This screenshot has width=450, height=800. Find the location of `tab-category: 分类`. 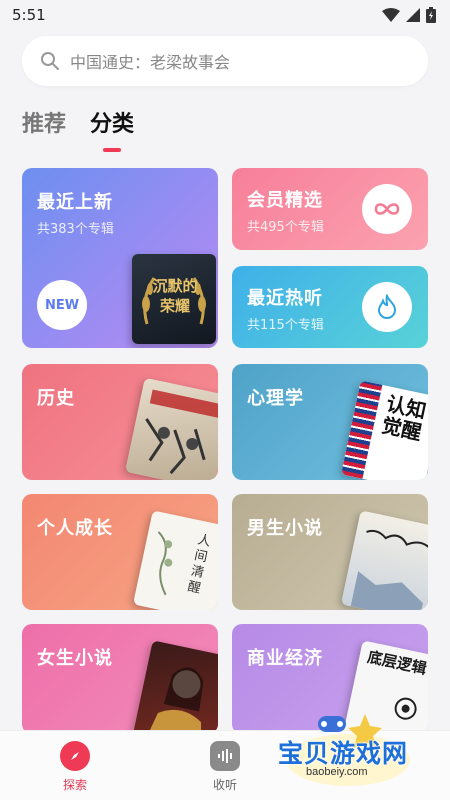

tab-category: 分类 is located at coordinates (112, 129).